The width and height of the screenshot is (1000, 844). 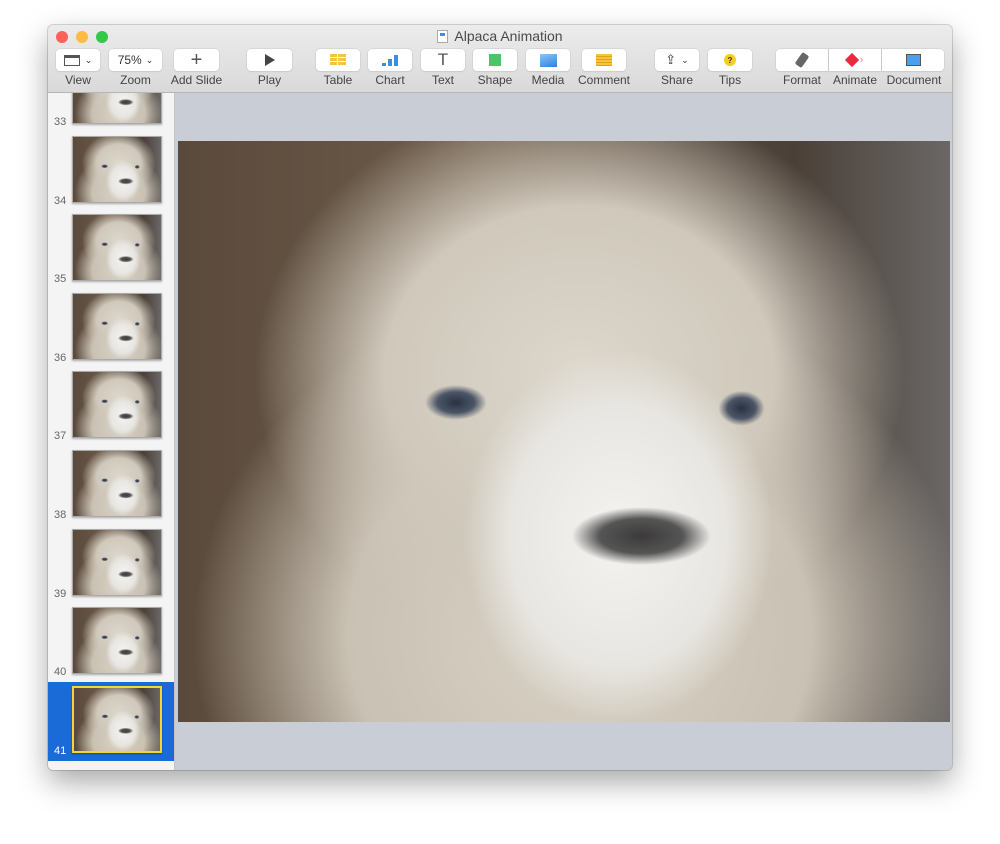 I want to click on shape-label: Shape, so click(x=495, y=80).